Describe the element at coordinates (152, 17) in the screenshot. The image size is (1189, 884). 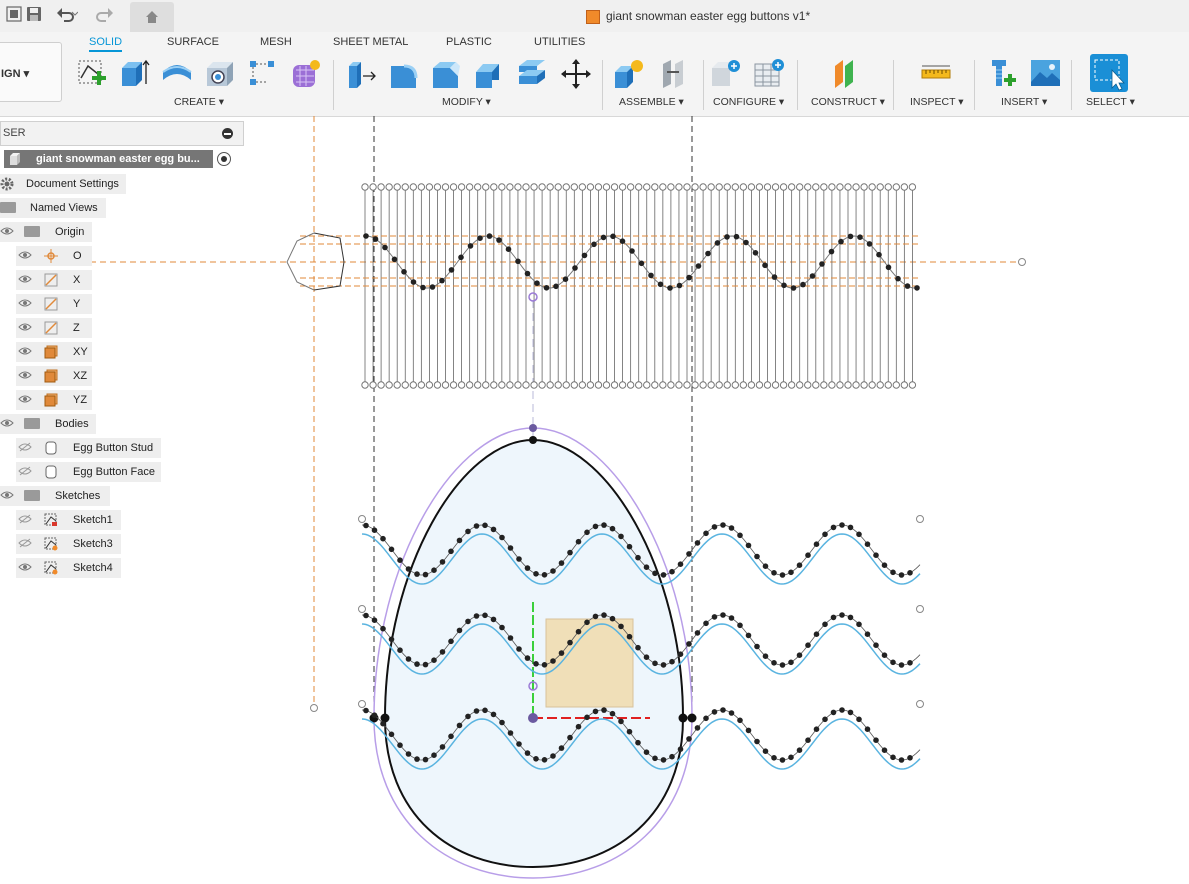
I see `home-tab` at that location.